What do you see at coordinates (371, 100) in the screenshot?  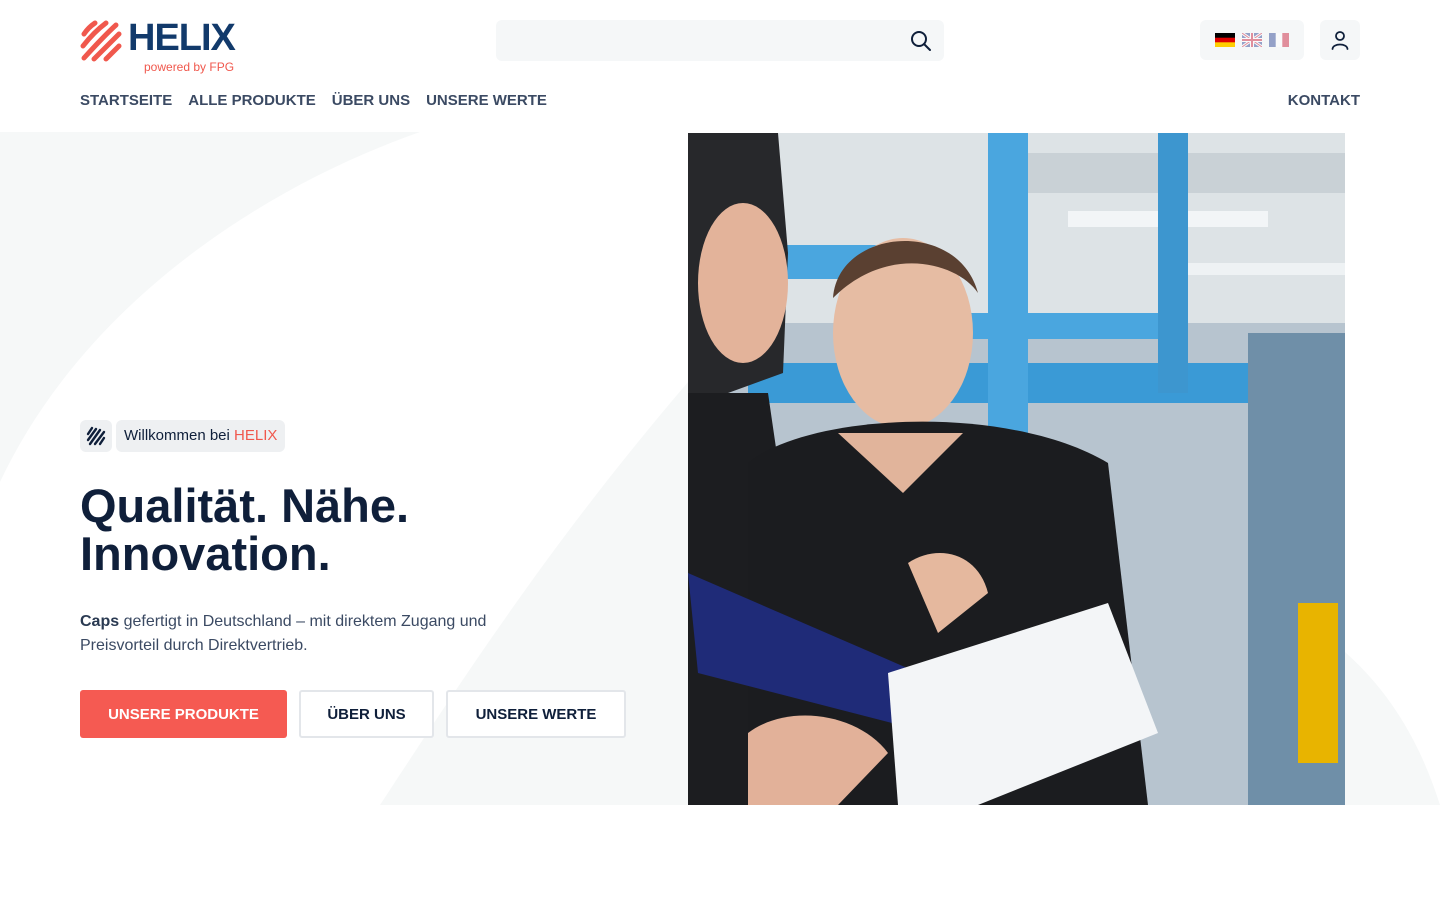 I see `nav-item-about: ÜBER UNS` at bounding box center [371, 100].